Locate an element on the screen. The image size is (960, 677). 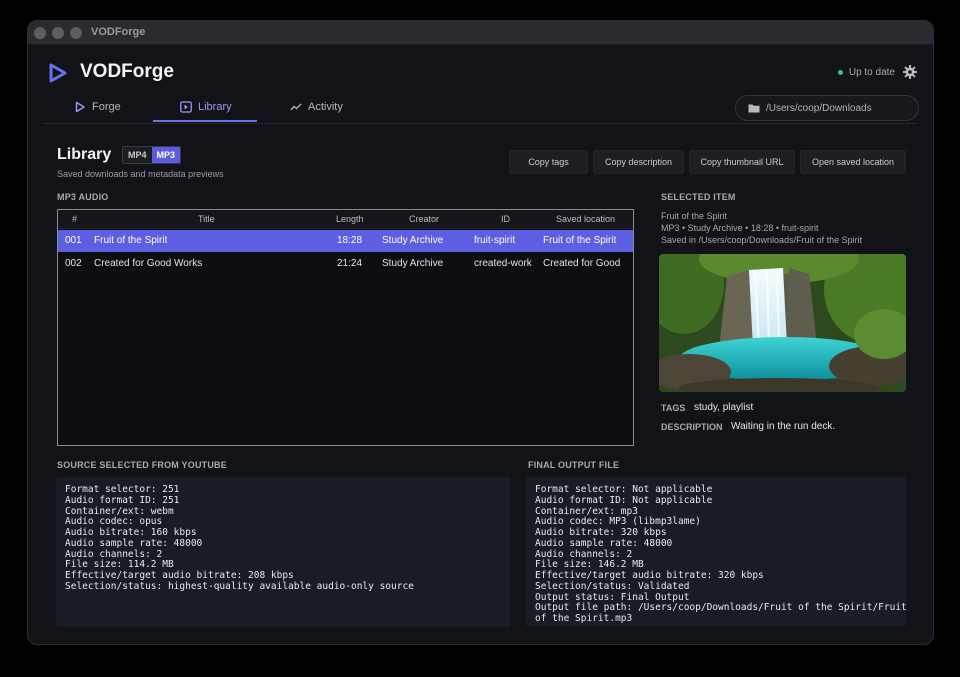
status-dot-icon is located at coordinates (840, 72).